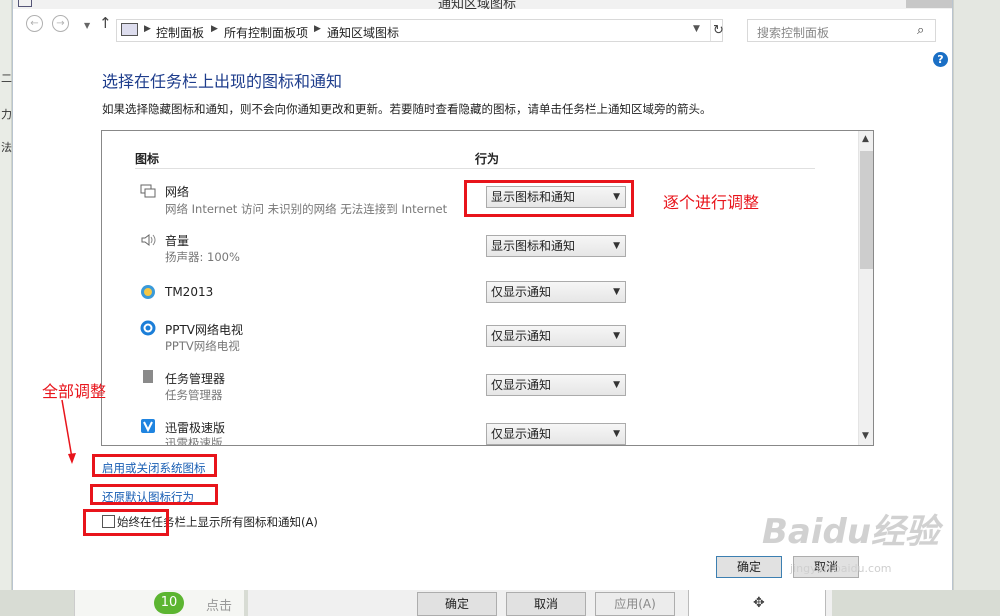 The image size is (1000, 616). What do you see at coordinates (202, 346) in the screenshot?
I see `row-description: PPTV网络电视` at bounding box center [202, 346].